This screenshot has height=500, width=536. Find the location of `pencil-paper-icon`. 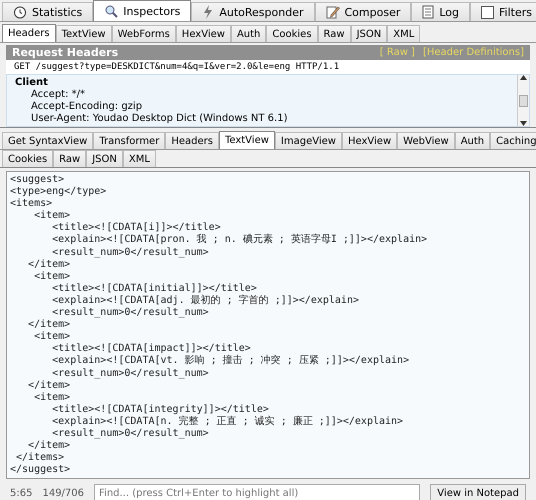

pencil-paper-icon is located at coordinates (333, 12).